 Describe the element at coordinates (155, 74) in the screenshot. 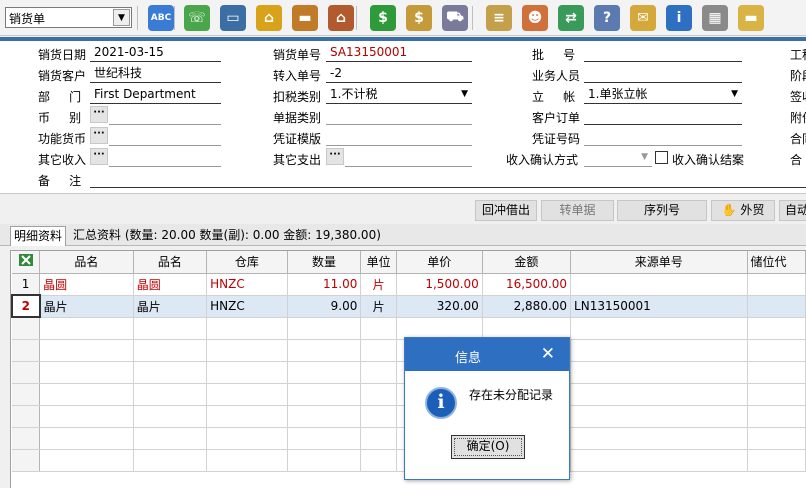

I see `customer-field: 世纪科技` at that location.